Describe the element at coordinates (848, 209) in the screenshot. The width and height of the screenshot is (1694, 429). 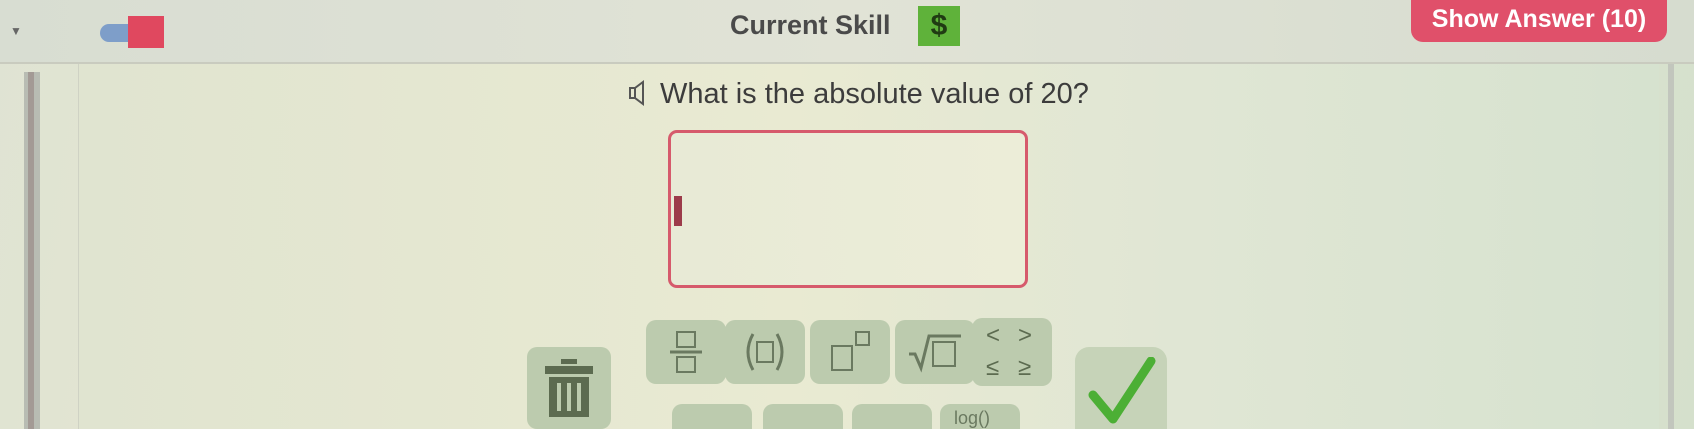
I see `answer-input` at that location.